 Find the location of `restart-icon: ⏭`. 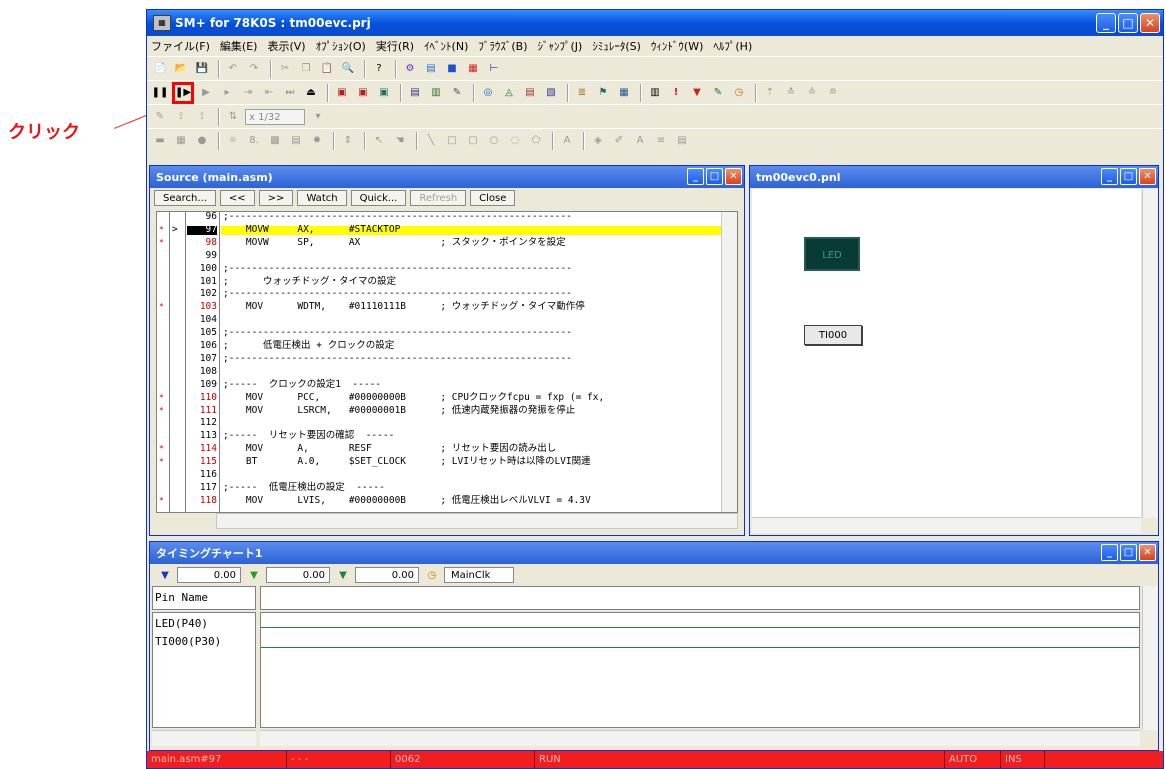

restart-icon: ⏭ is located at coordinates (290, 93).